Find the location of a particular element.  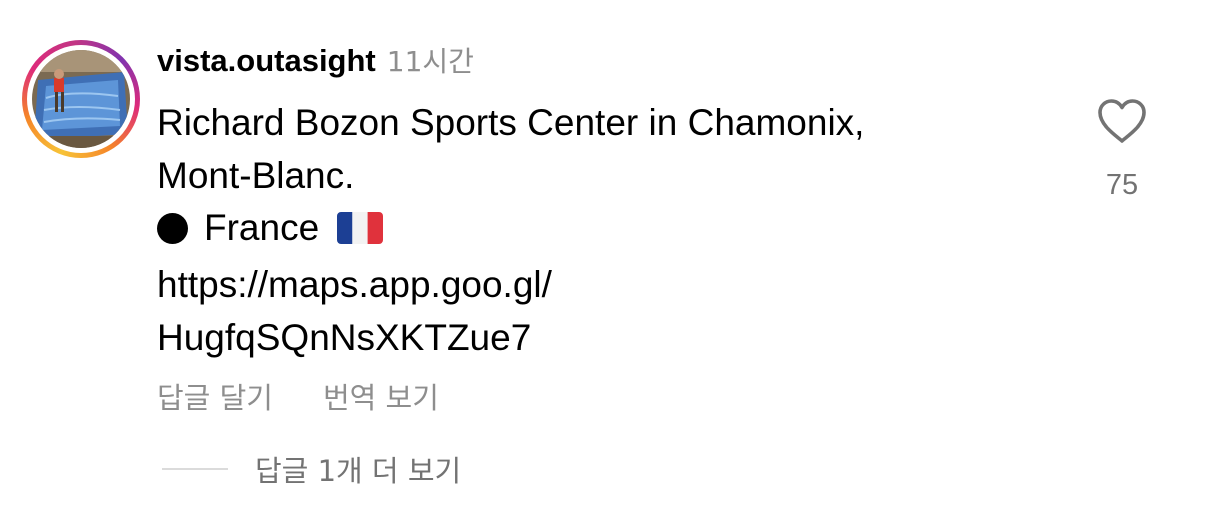

comment-text-line: Mont-Blanc. is located at coordinates (256, 175).